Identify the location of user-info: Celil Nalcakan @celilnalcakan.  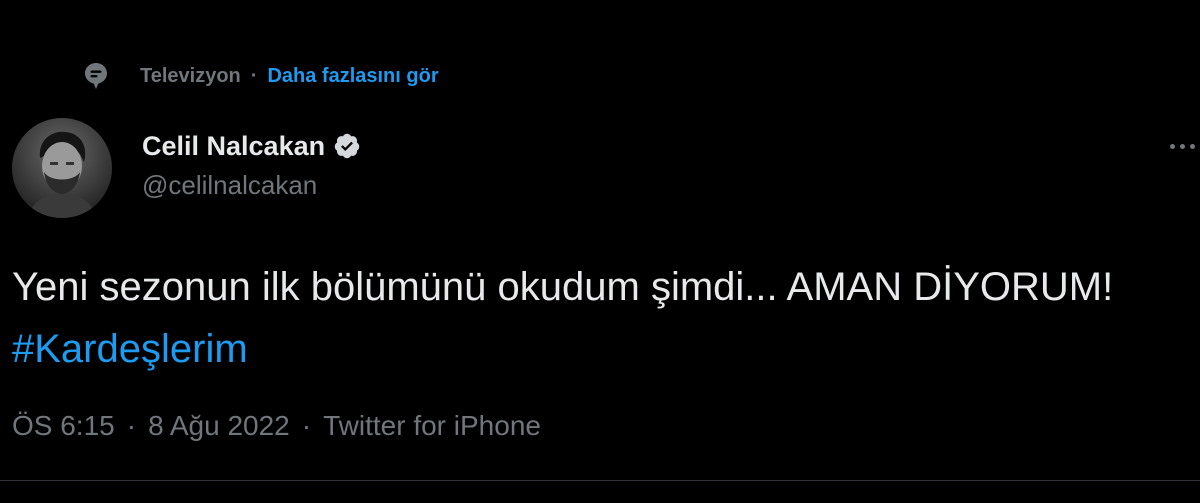
(251, 163).